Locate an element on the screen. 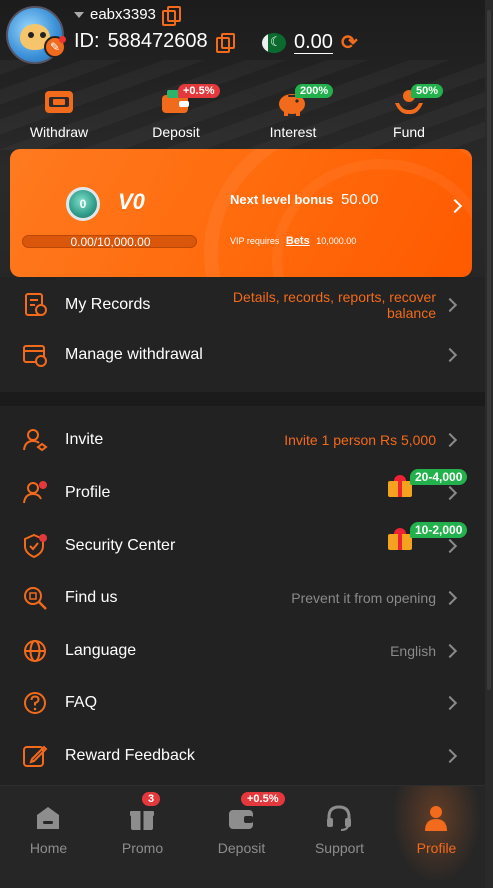  balance-value: 0.00 is located at coordinates (313, 42).